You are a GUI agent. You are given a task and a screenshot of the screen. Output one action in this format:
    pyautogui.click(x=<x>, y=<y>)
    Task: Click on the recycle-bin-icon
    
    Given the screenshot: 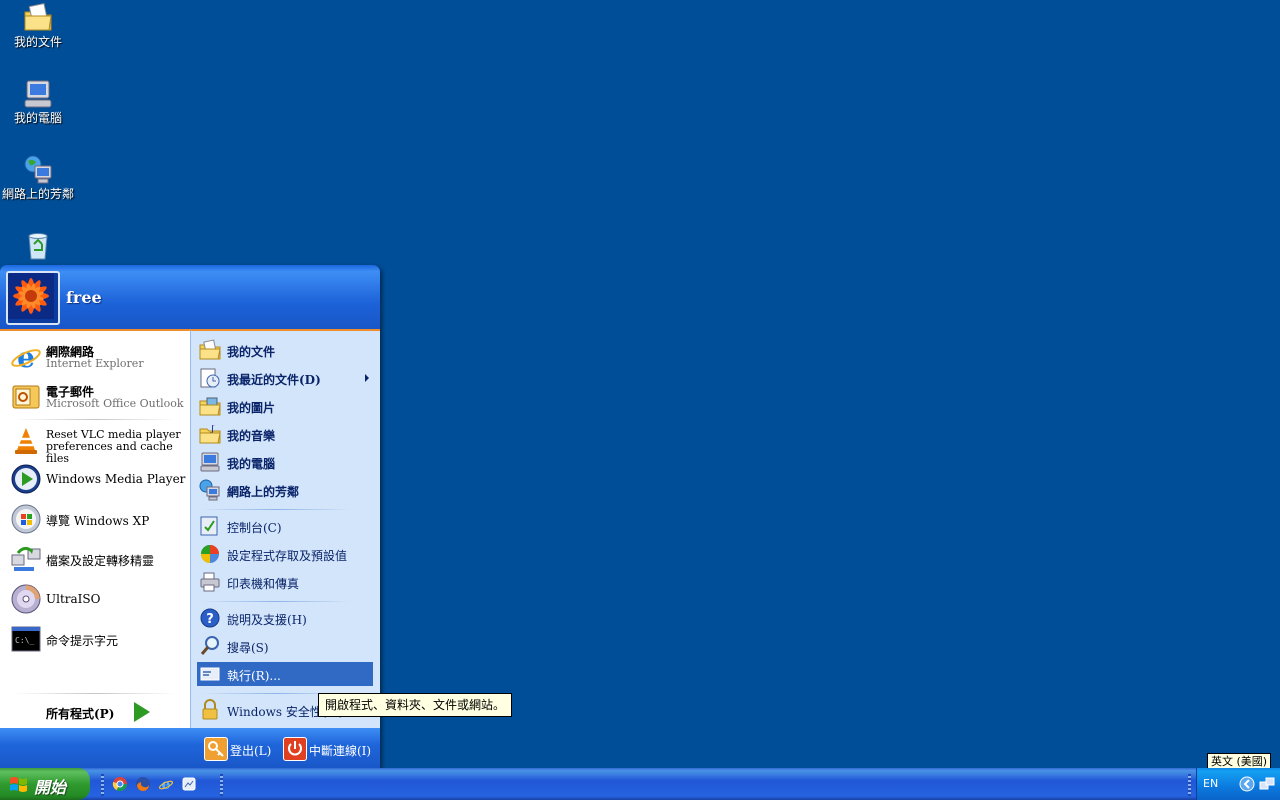 What is the action you would take?
    pyautogui.click(x=38, y=246)
    